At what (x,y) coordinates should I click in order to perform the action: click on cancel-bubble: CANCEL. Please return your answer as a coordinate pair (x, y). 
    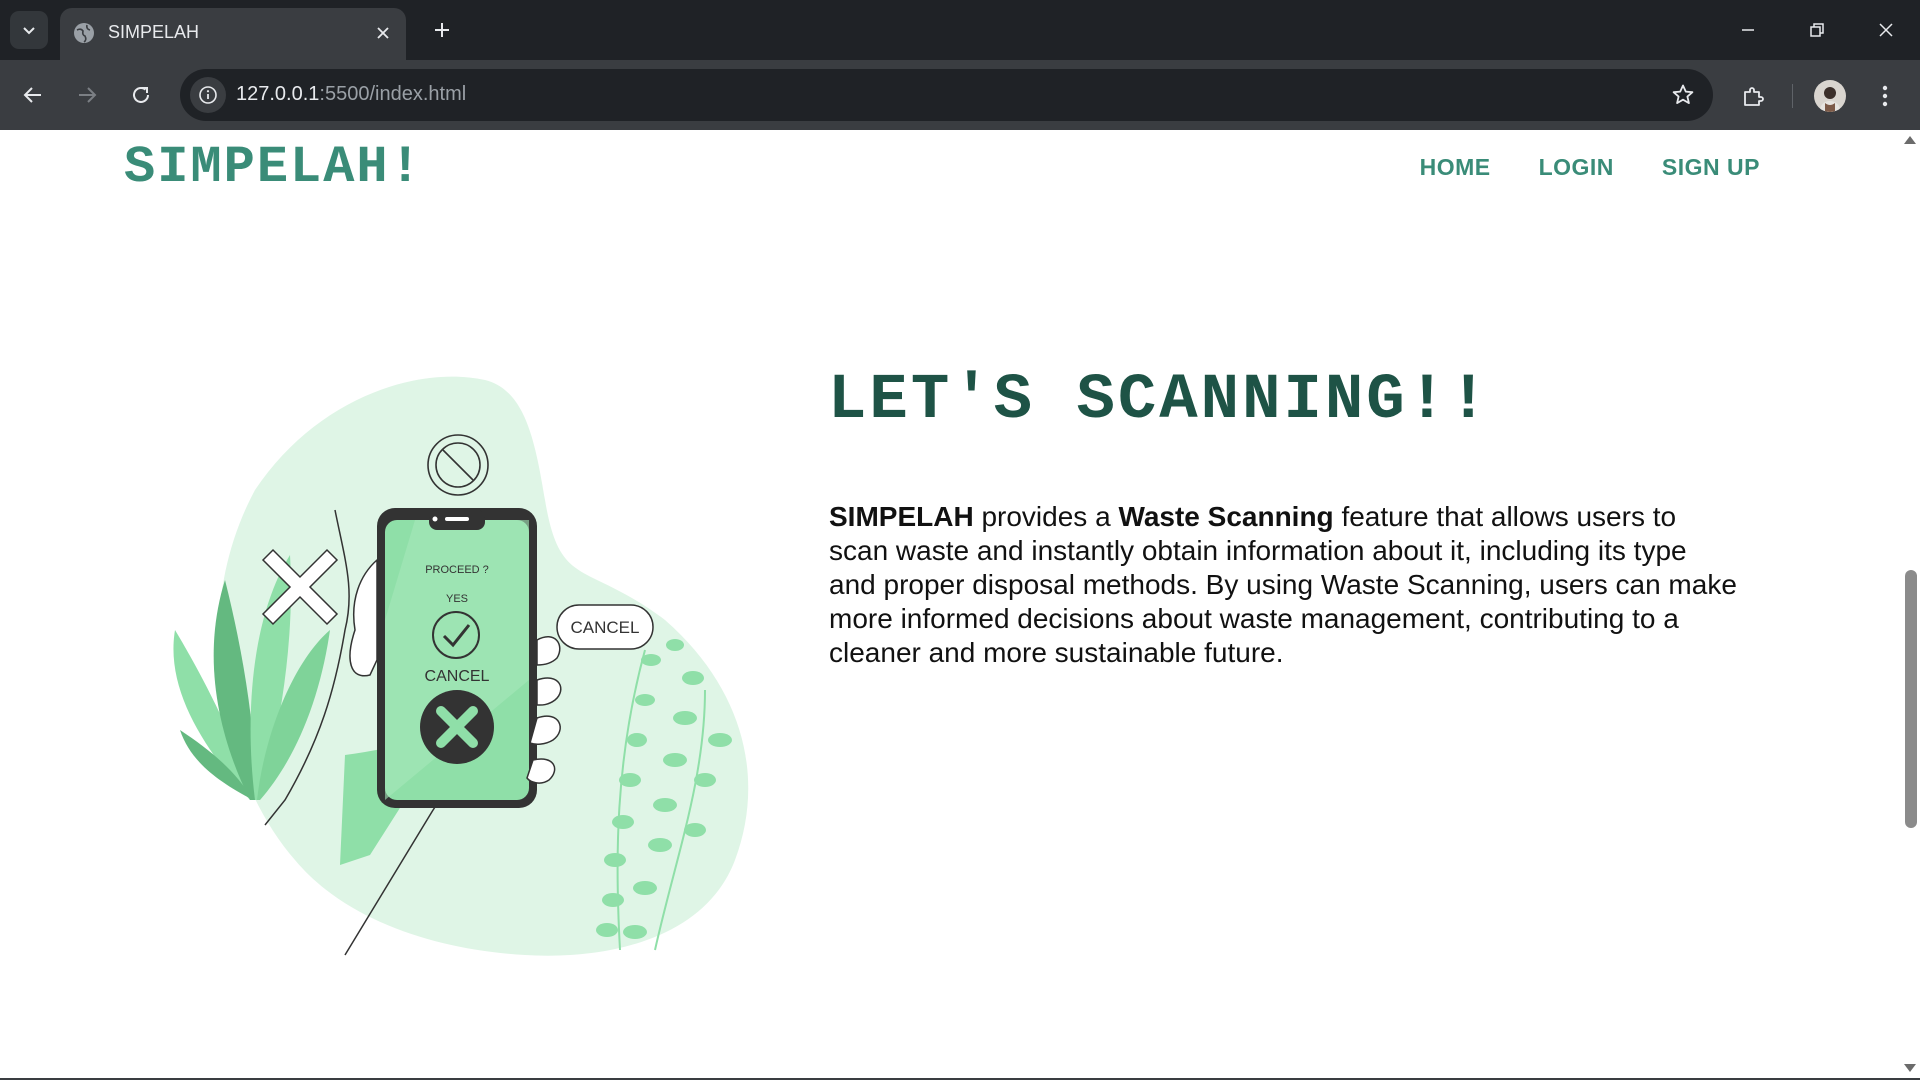
    Looking at the image, I should click on (605, 627).